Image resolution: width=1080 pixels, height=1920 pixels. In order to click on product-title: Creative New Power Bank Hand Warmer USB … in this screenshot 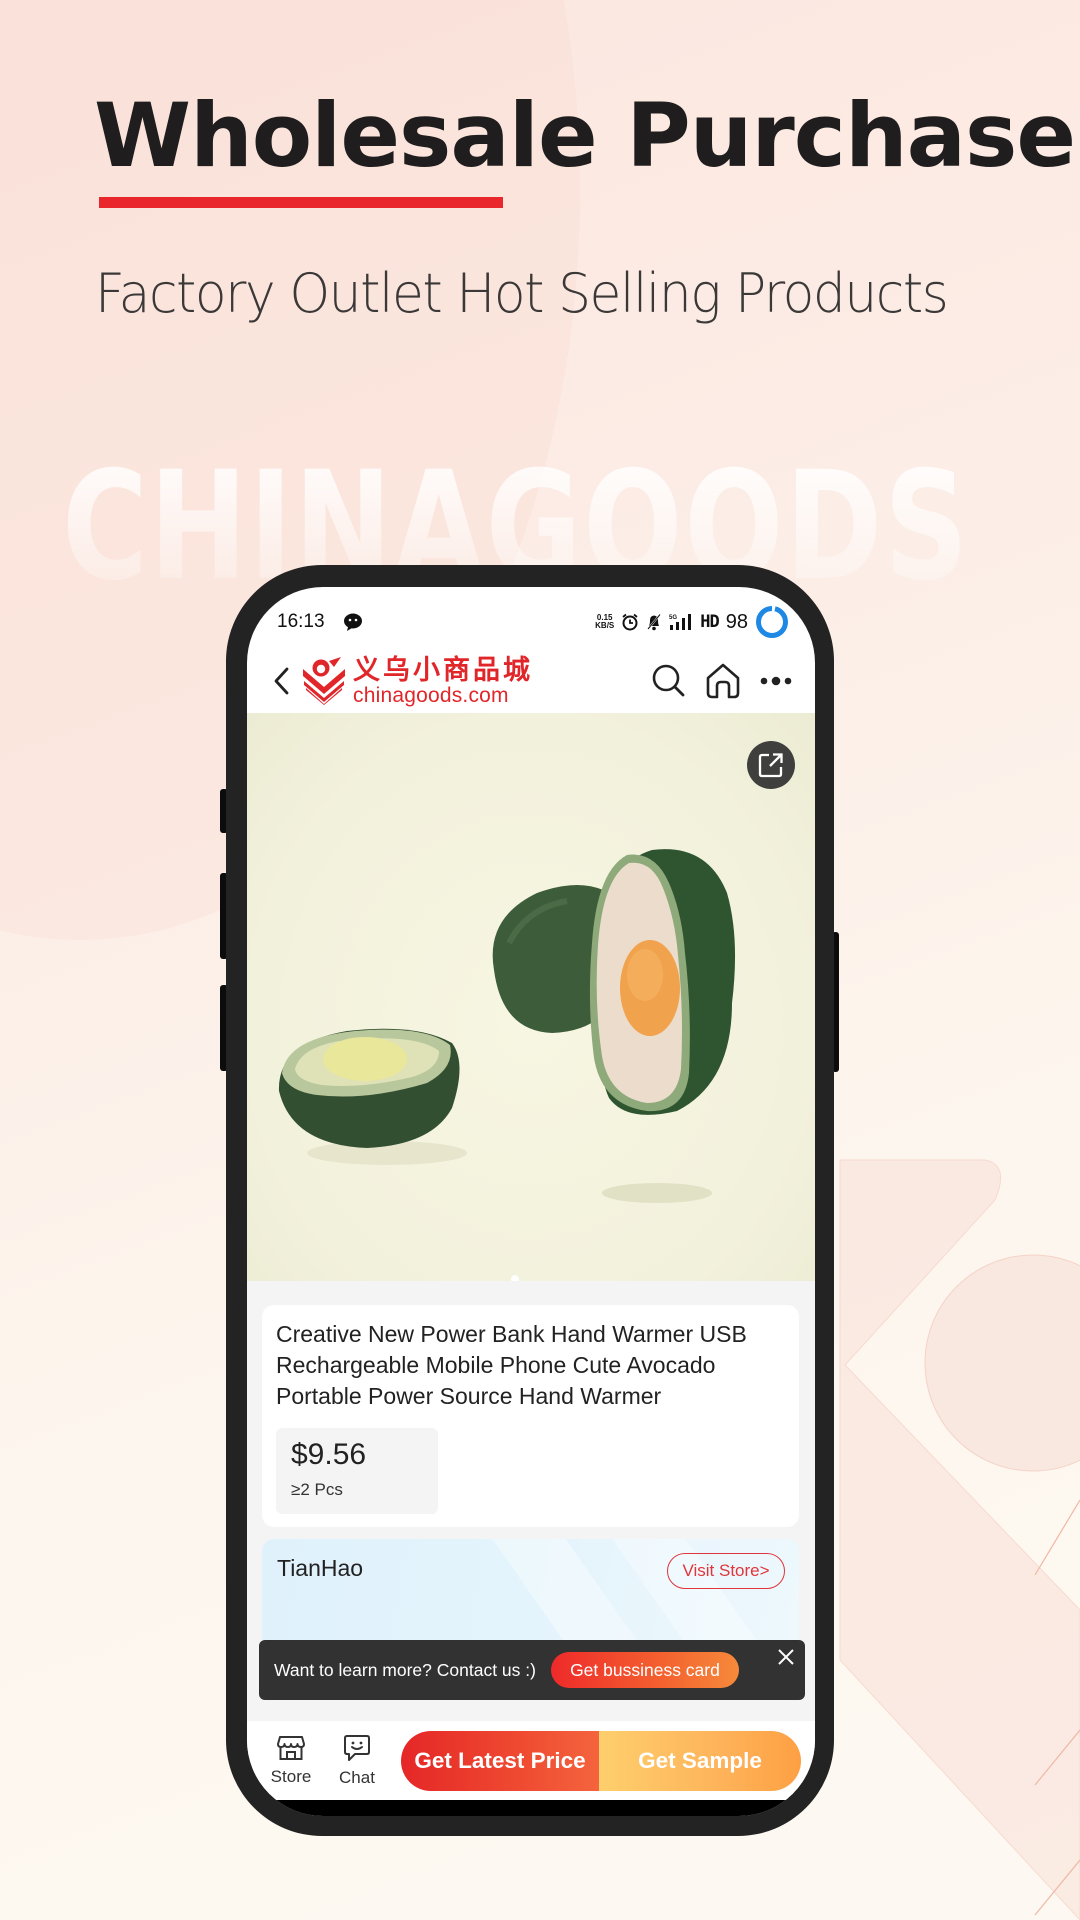, I will do `click(511, 1365)`.